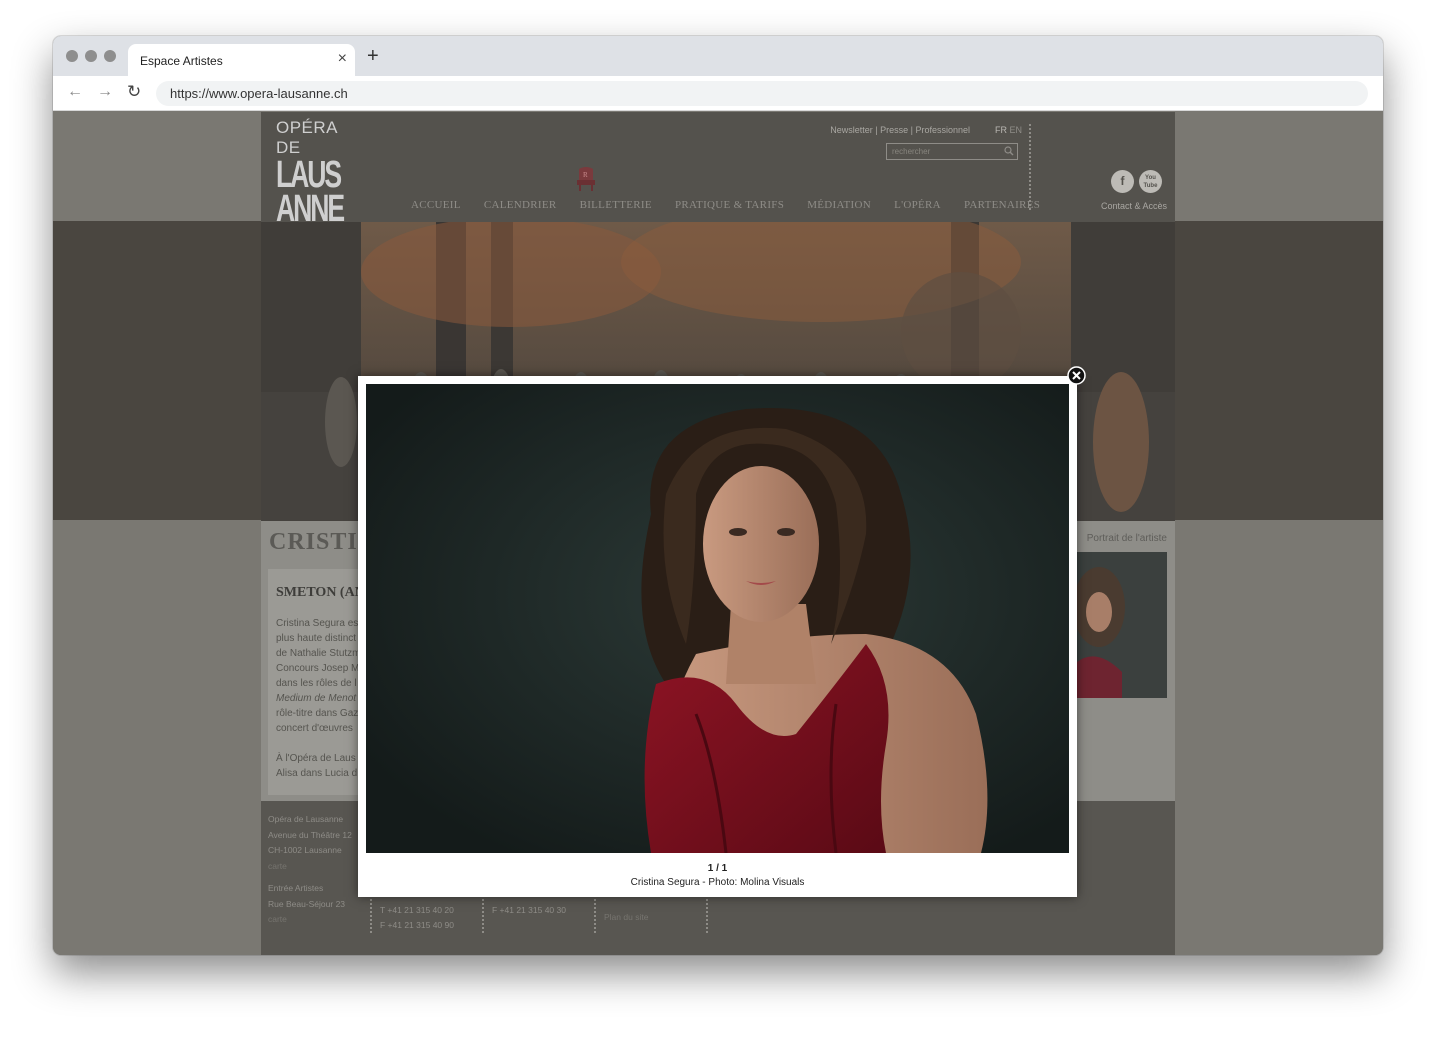 This screenshot has height=1050, width=1435. I want to click on address-bar: ← → ↻ https://www.opera-lausanne.ch, so click(718, 93).